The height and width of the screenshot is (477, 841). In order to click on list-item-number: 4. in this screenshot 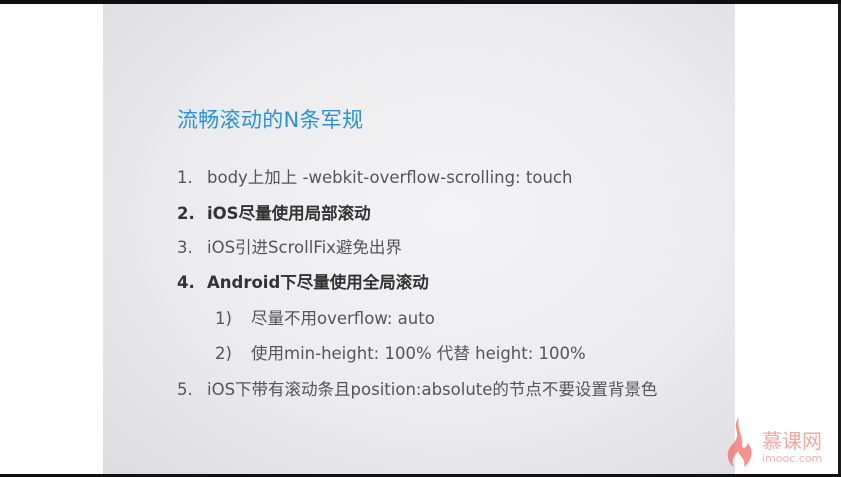, I will do `click(186, 282)`.